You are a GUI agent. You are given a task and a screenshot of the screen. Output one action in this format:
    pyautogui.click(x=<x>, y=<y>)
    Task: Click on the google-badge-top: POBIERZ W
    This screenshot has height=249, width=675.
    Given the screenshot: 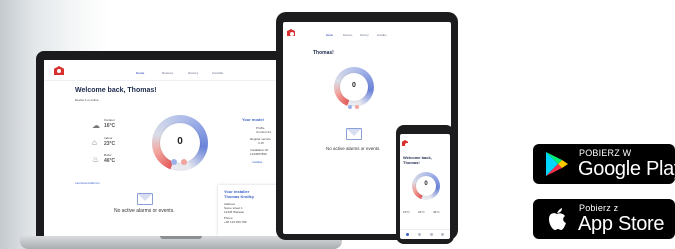 What is the action you would take?
    pyautogui.click(x=605, y=153)
    